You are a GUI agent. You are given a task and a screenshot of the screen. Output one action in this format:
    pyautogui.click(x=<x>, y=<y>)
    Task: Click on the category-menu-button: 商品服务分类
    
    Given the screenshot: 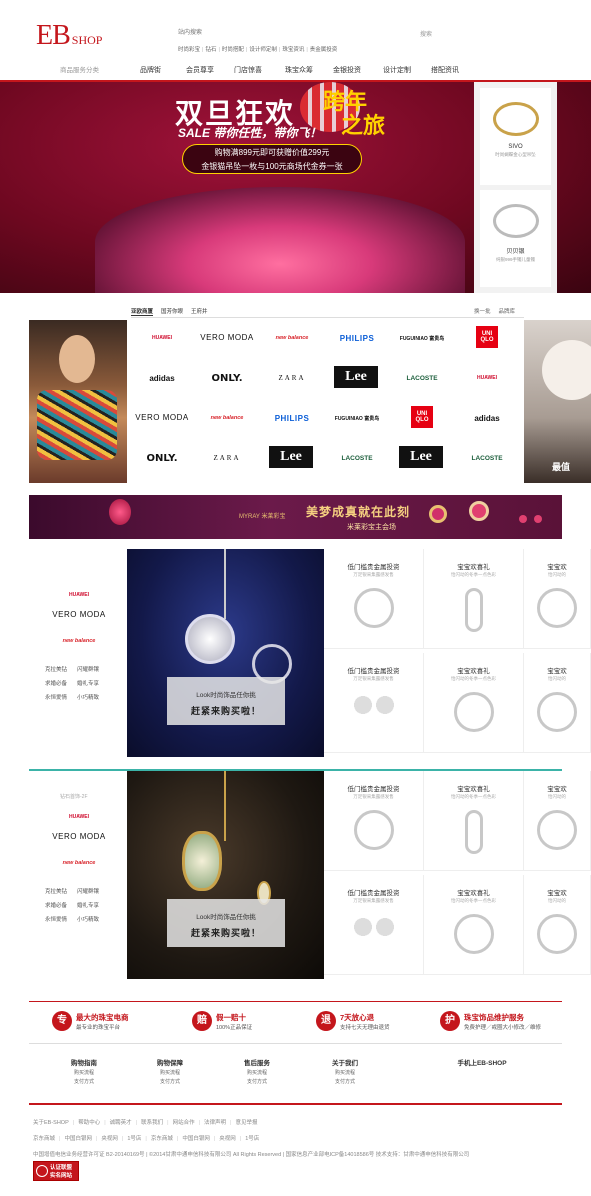 What is the action you would take?
    pyautogui.click(x=79, y=71)
    